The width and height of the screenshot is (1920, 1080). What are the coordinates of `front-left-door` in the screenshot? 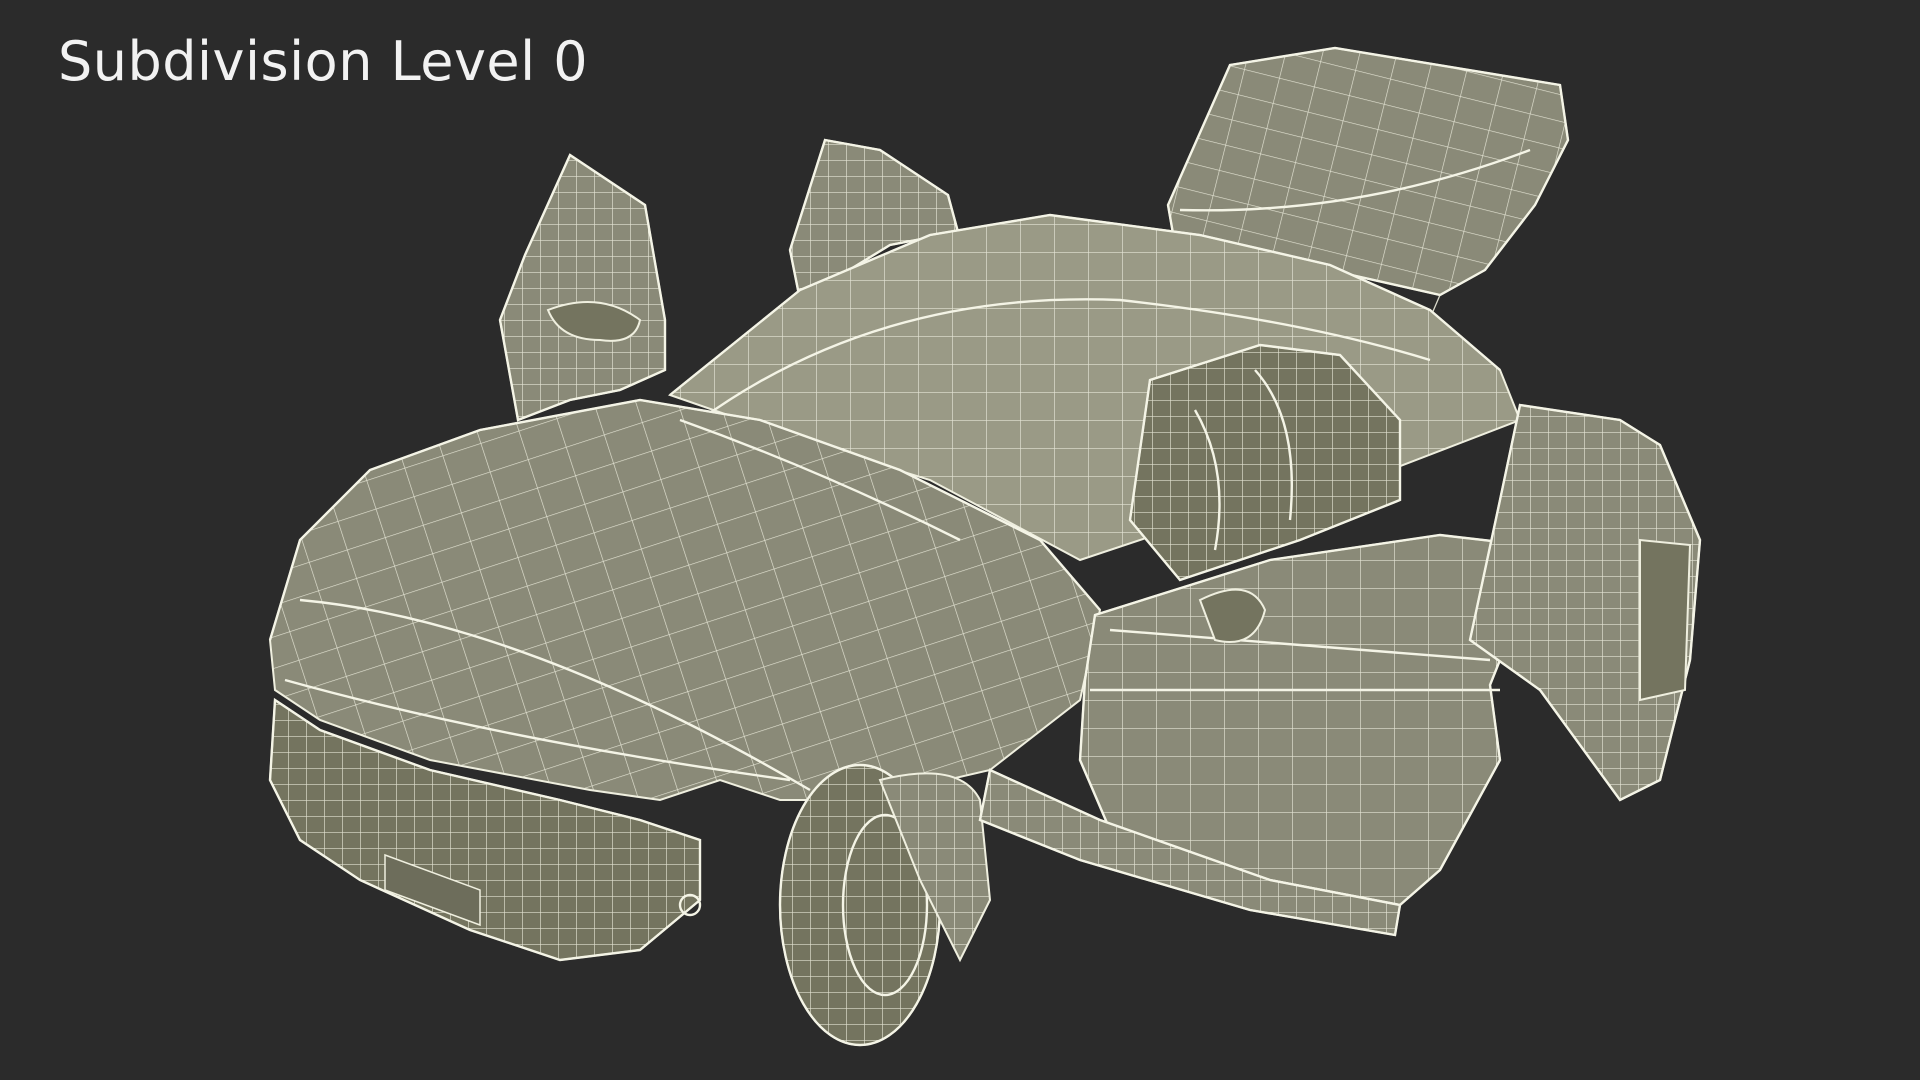 It's located at (582, 287).